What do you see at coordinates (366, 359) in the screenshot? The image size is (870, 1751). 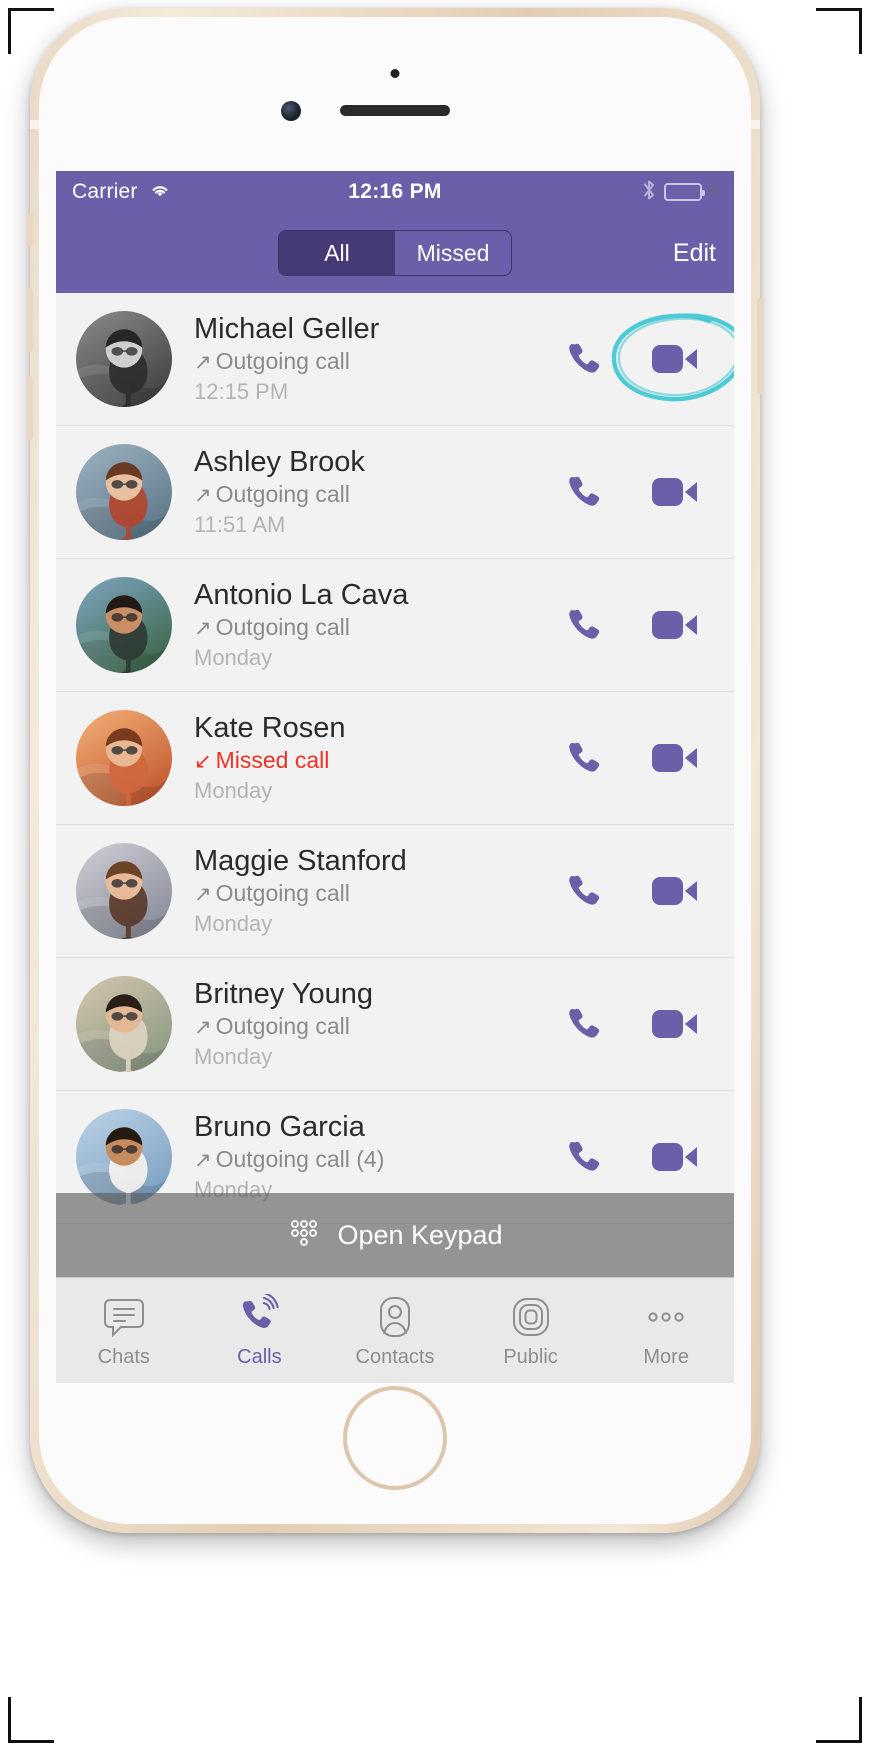 I see `call-item-text: Michael Geller ↗ Outgoing call 12:15 PM` at bounding box center [366, 359].